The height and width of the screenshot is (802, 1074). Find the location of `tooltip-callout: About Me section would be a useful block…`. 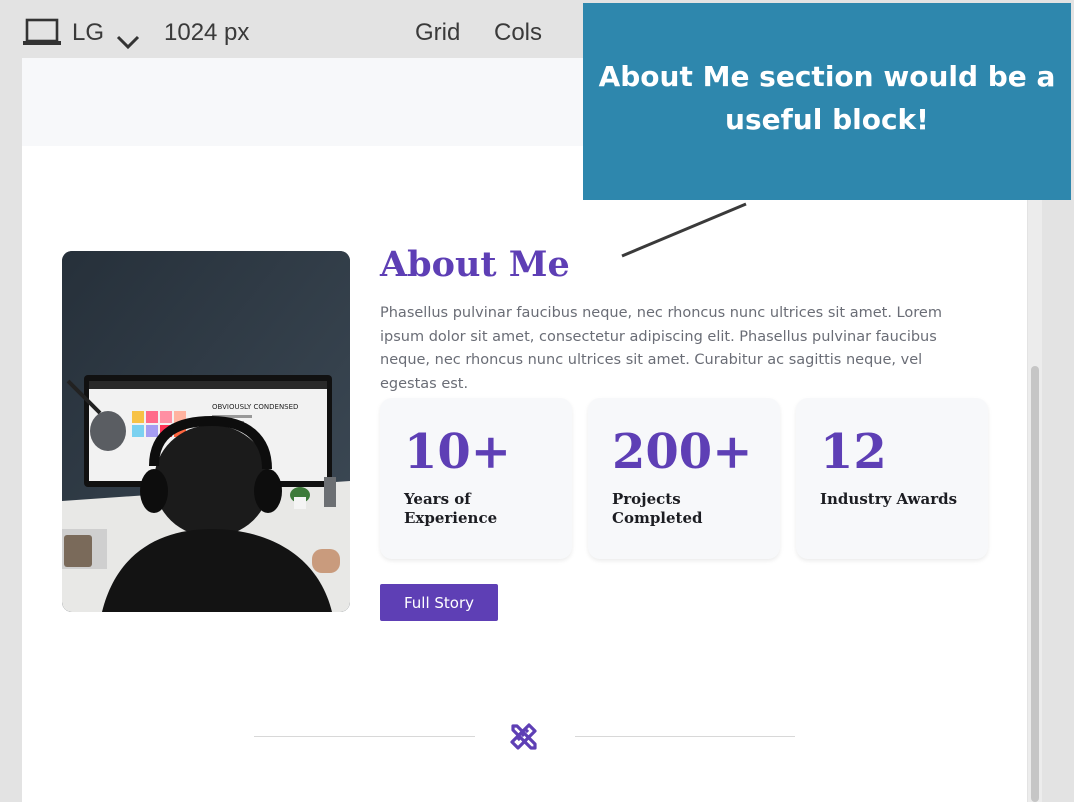

tooltip-callout: About Me section would be a useful block… is located at coordinates (827, 101).